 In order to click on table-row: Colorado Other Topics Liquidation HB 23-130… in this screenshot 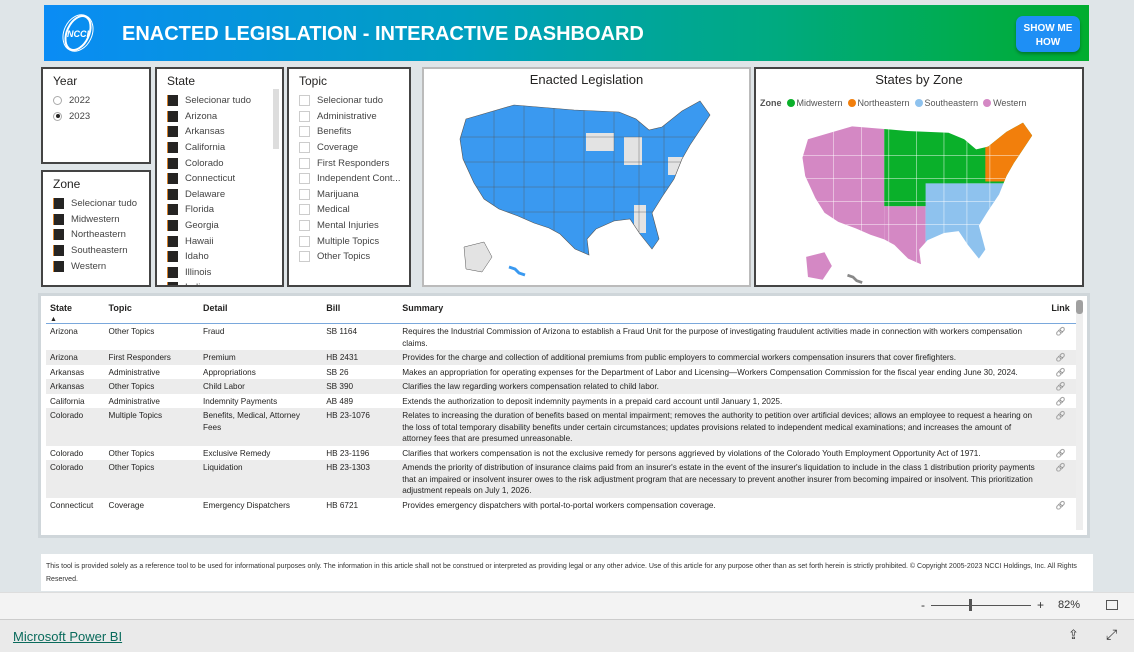, I will do `click(561, 479)`.